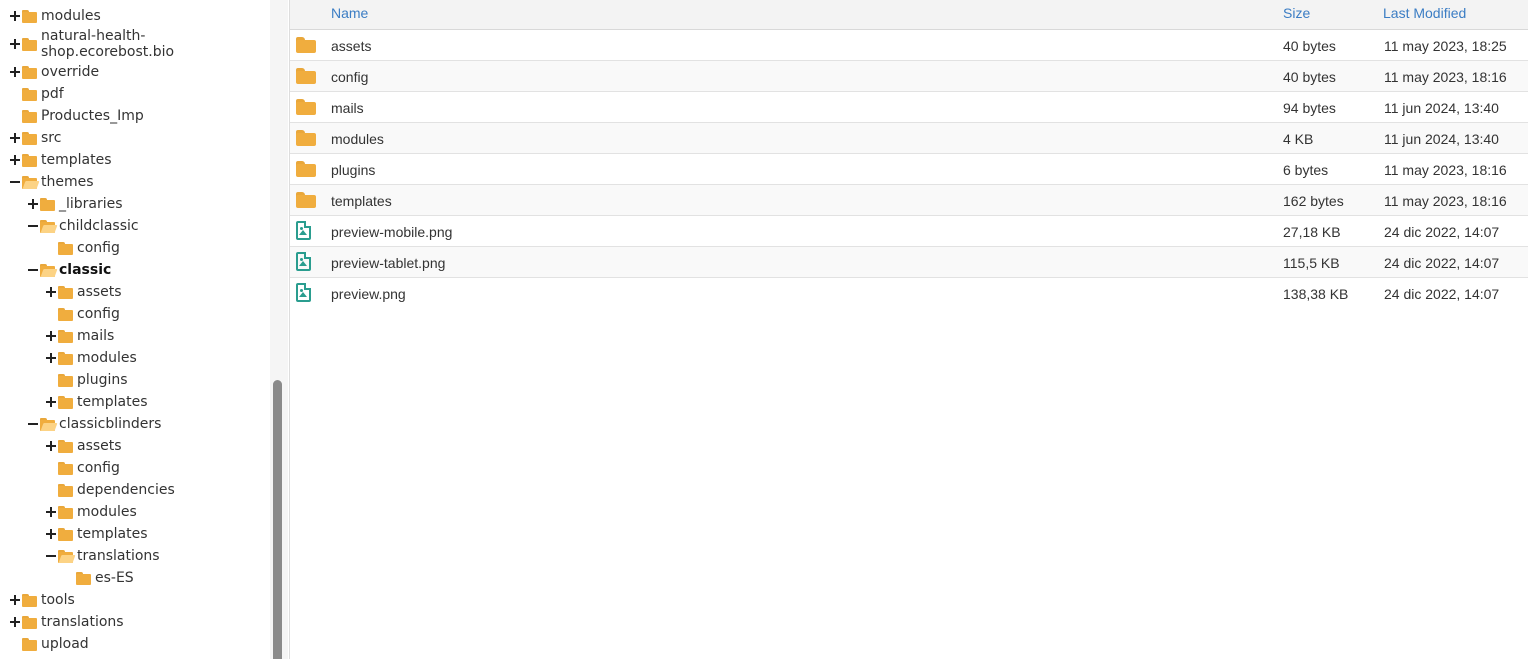  What do you see at coordinates (99, 226) in the screenshot?
I see `tree-item-label: childclassic` at bounding box center [99, 226].